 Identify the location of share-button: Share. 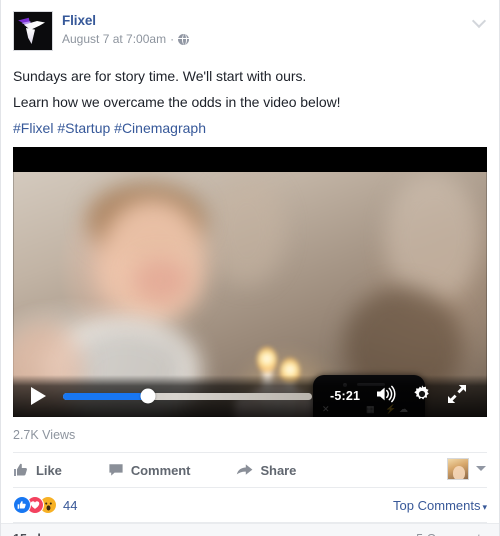
(266, 470).